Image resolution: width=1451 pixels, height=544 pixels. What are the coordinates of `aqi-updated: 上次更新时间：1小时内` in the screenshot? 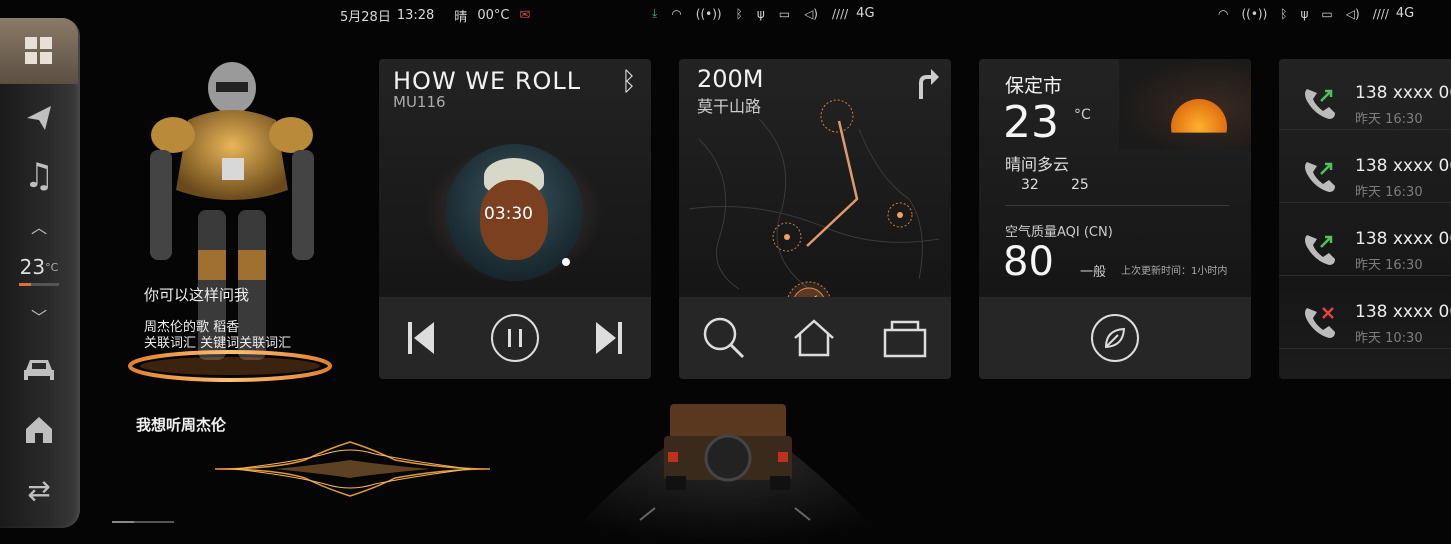 It's located at (1174, 271).